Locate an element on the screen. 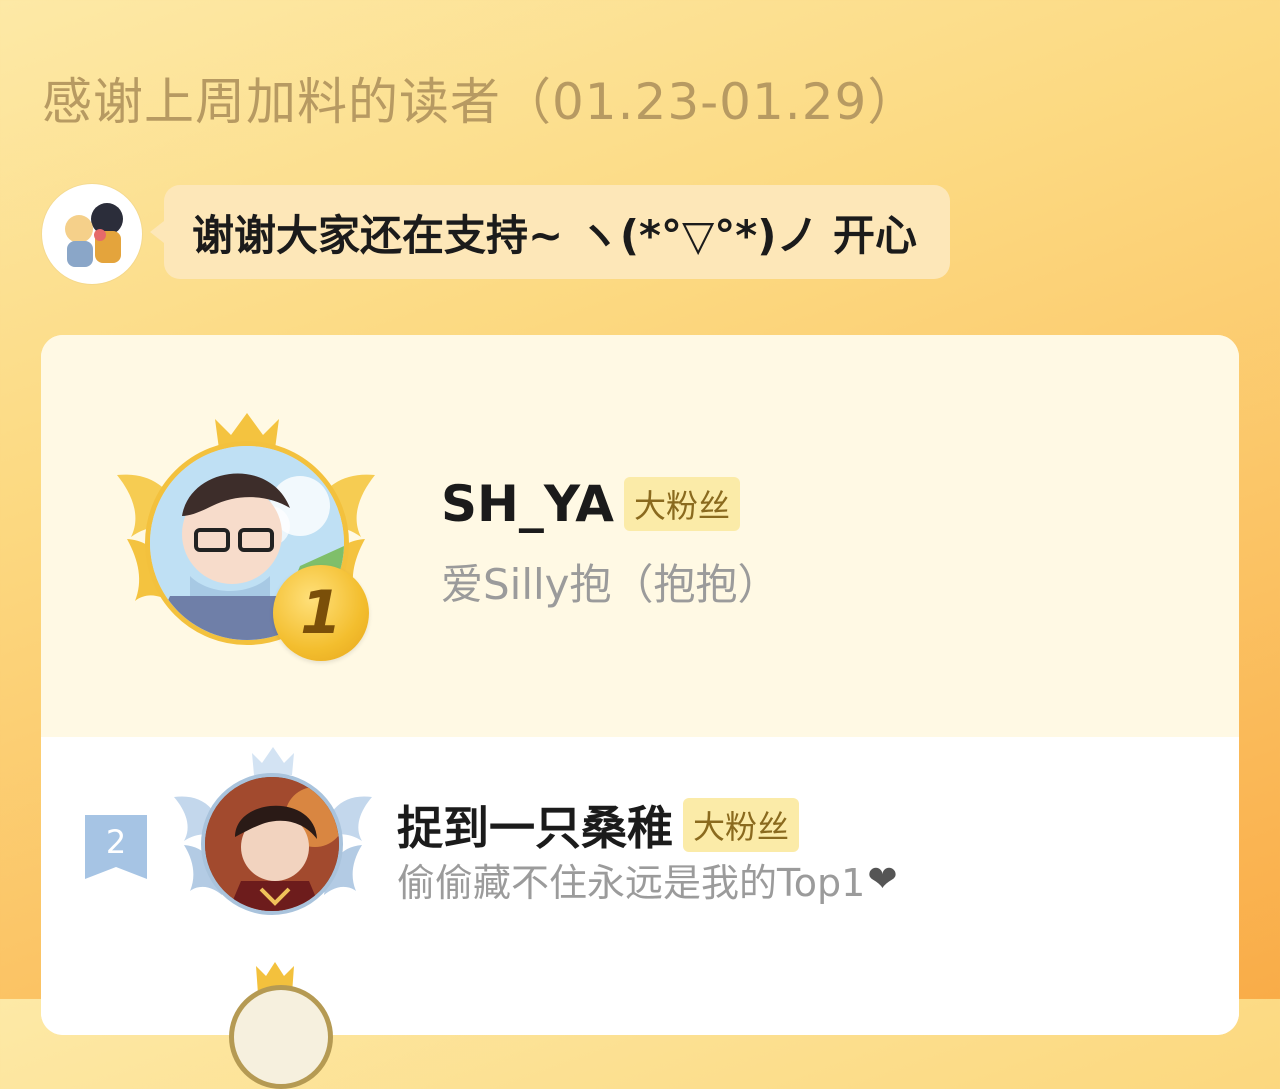  user-name-row-2: 捉到一只桑稚 大粉丝 is located at coordinates (598, 825).